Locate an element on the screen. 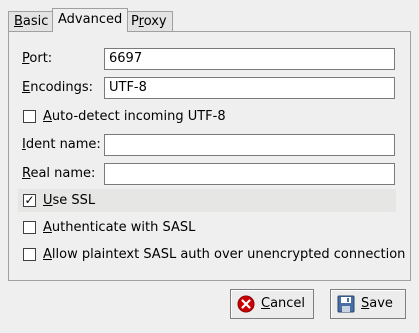 This screenshot has width=419, height=333. checkmark-icon: ✓ is located at coordinates (29, 200).